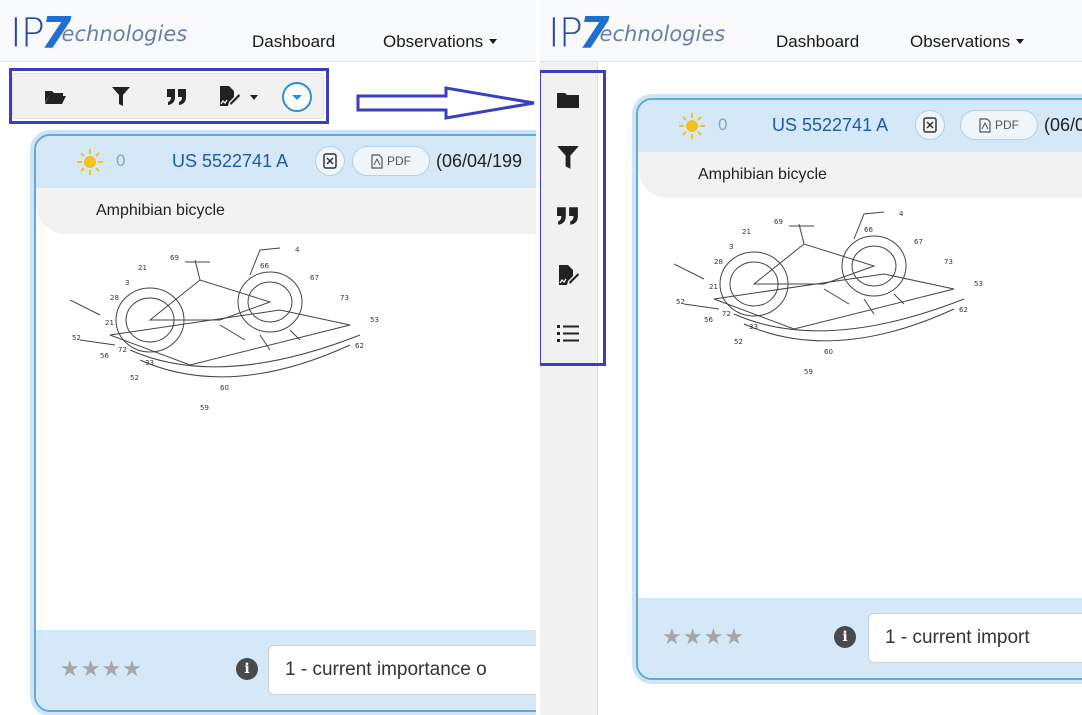  I want to click on card-header: 0 US 5522741 A PDF (06/04/199, so click(288, 162).